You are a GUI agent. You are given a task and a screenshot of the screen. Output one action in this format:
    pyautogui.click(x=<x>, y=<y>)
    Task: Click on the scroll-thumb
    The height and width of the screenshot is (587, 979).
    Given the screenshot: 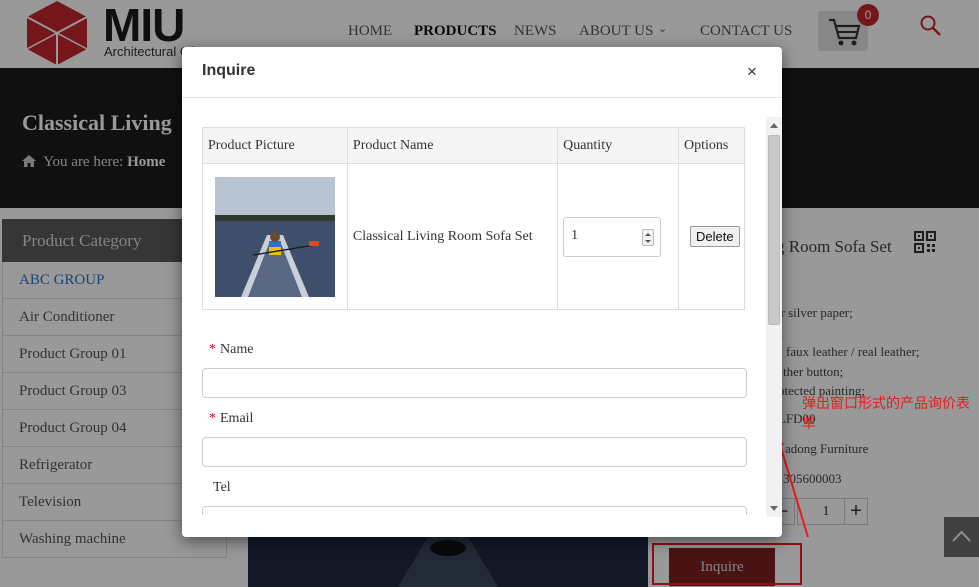 What is the action you would take?
    pyautogui.click(x=774, y=230)
    